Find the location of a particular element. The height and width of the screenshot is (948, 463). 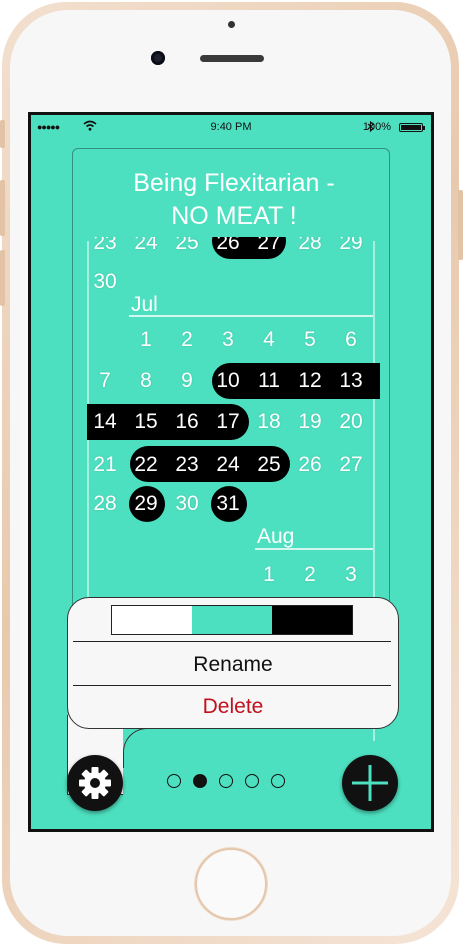

color-swatch-black is located at coordinates (312, 620).